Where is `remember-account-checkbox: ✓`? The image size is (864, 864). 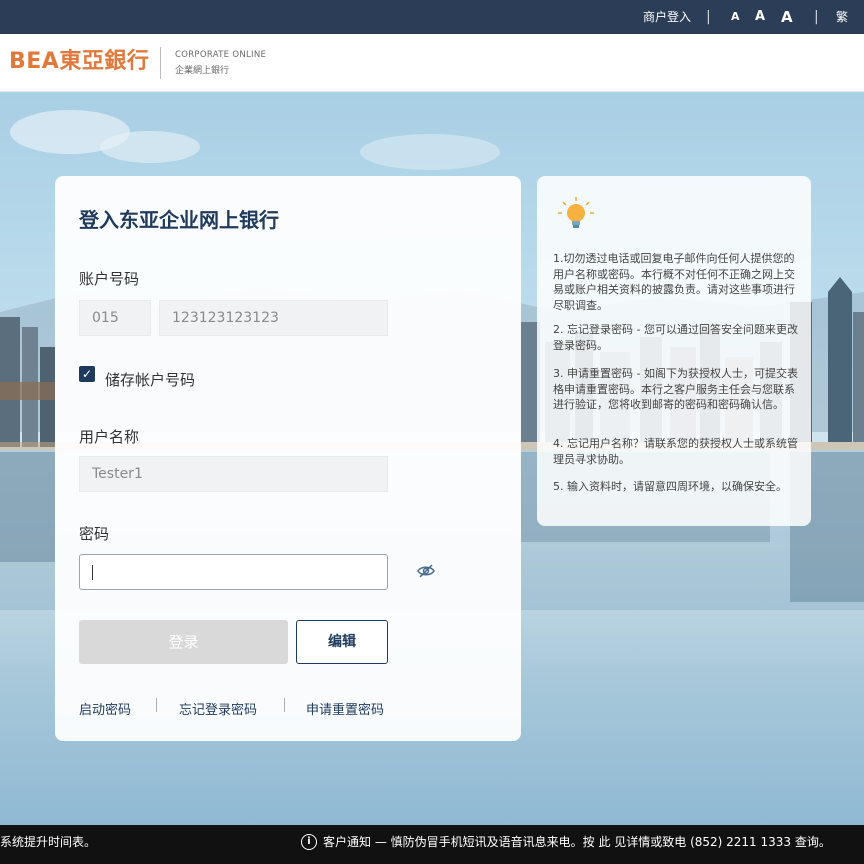
remember-account-checkbox: ✓ is located at coordinates (87, 374).